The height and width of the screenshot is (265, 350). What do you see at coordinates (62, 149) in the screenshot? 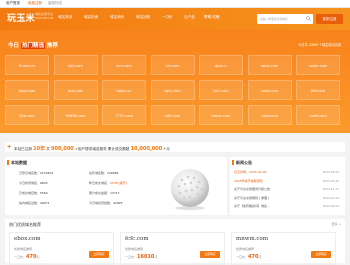
I see `stats-users: 900,000` at bounding box center [62, 149].